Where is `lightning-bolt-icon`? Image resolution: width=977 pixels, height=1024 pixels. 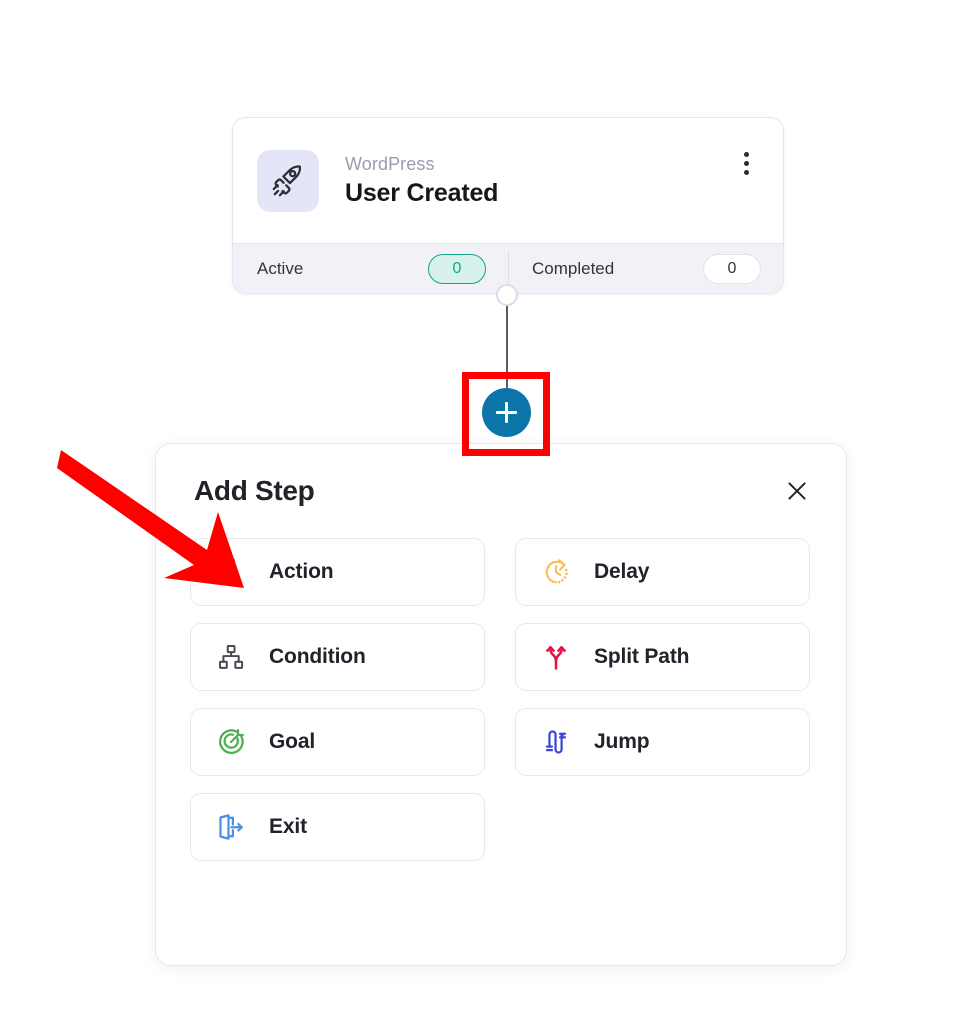 lightning-bolt-icon is located at coordinates (231, 572).